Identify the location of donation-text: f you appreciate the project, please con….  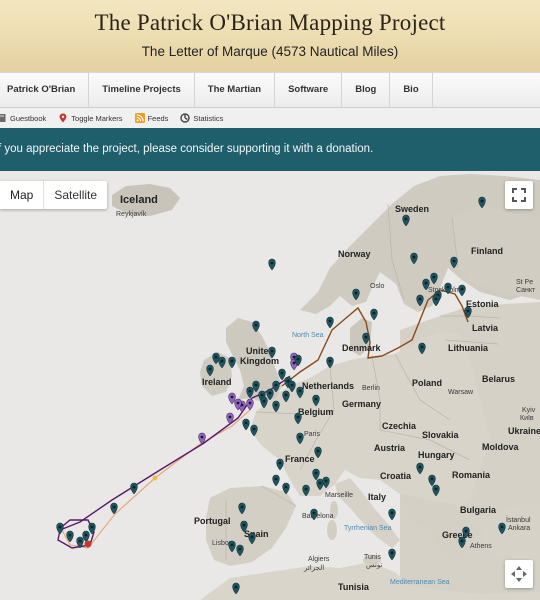
(186, 149).